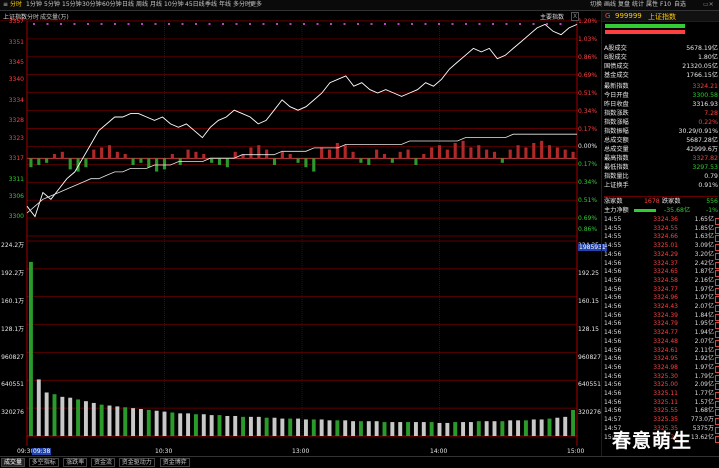 The image size is (719, 468). What do you see at coordinates (136, 462) in the screenshot?
I see `indicator-tab: 资金驱动力` at bounding box center [136, 462].